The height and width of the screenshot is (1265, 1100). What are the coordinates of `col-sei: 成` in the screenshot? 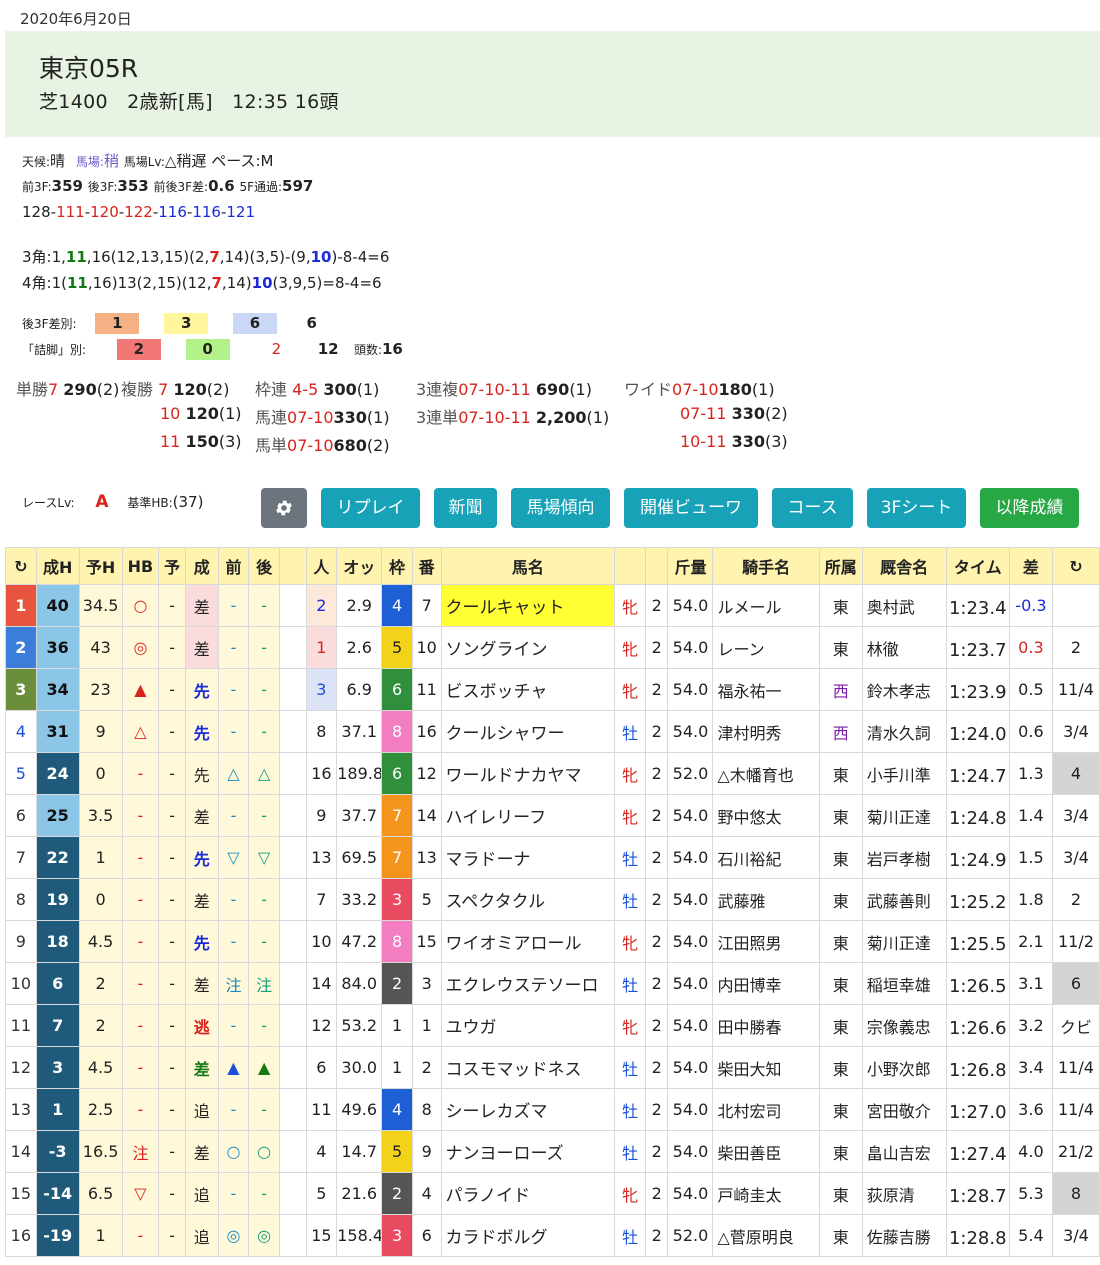 It's located at (201, 566).